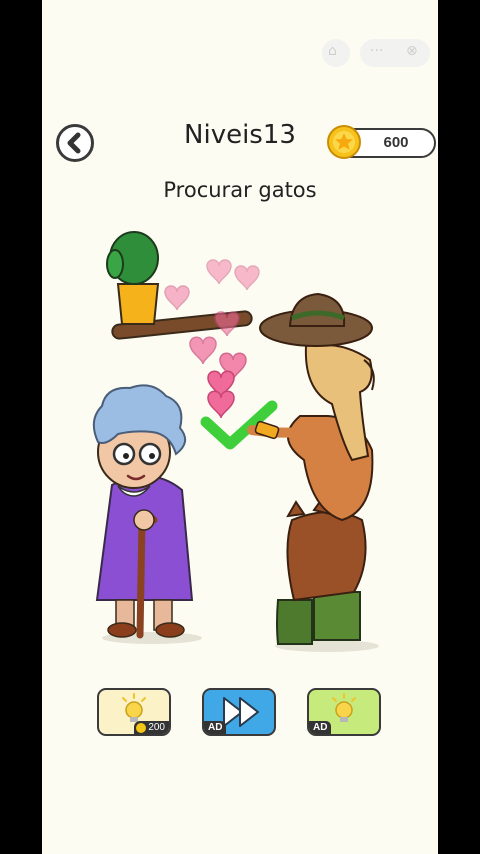 The width and height of the screenshot is (480, 854). Describe the element at coordinates (396, 142) in the screenshot. I see `coin-count: 600` at that location.